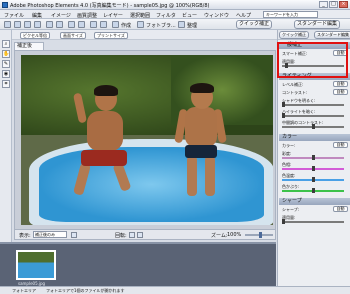 The width and height of the screenshot is (350, 294). I want to click on menu-select: 選択範囲, so click(140, 15).